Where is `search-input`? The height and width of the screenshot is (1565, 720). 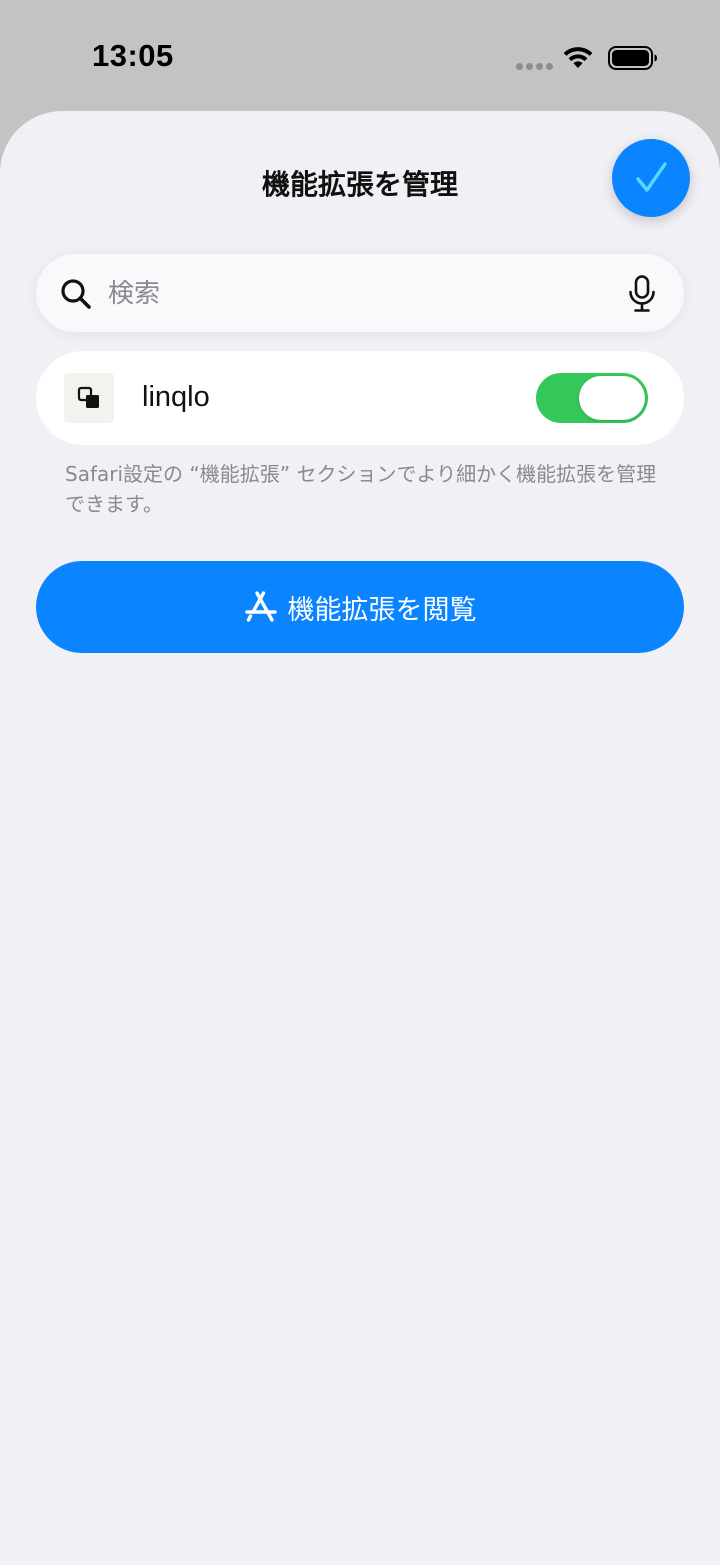
search-input is located at coordinates (358, 294).